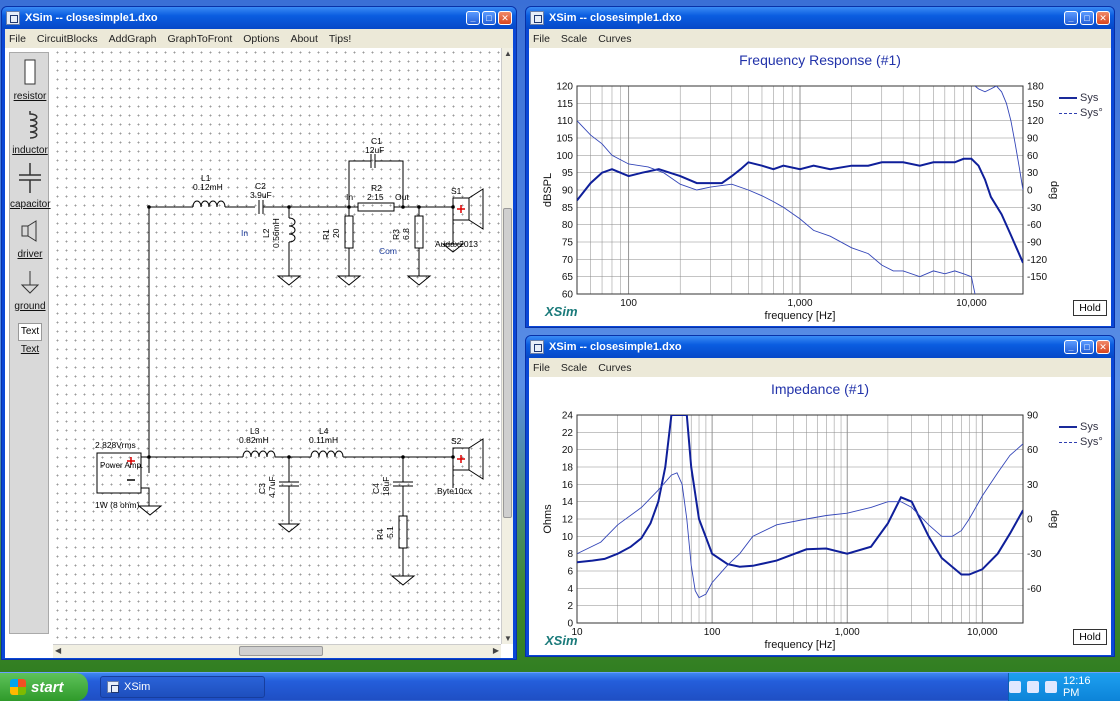  I want to click on s2-model: Byte10cx, so click(455, 491).